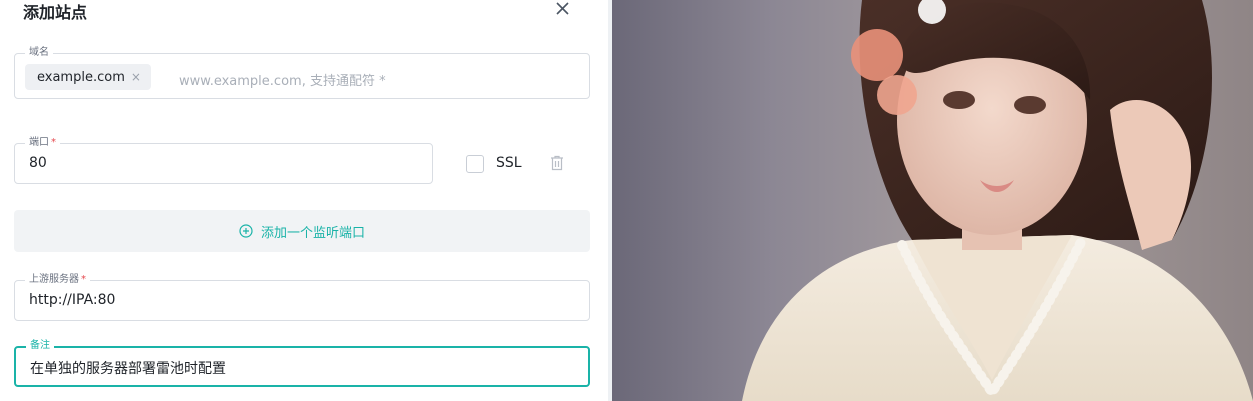 Image resolution: width=1253 pixels, height=401 pixels. I want to click on port-input: 80, so click(38, 163).